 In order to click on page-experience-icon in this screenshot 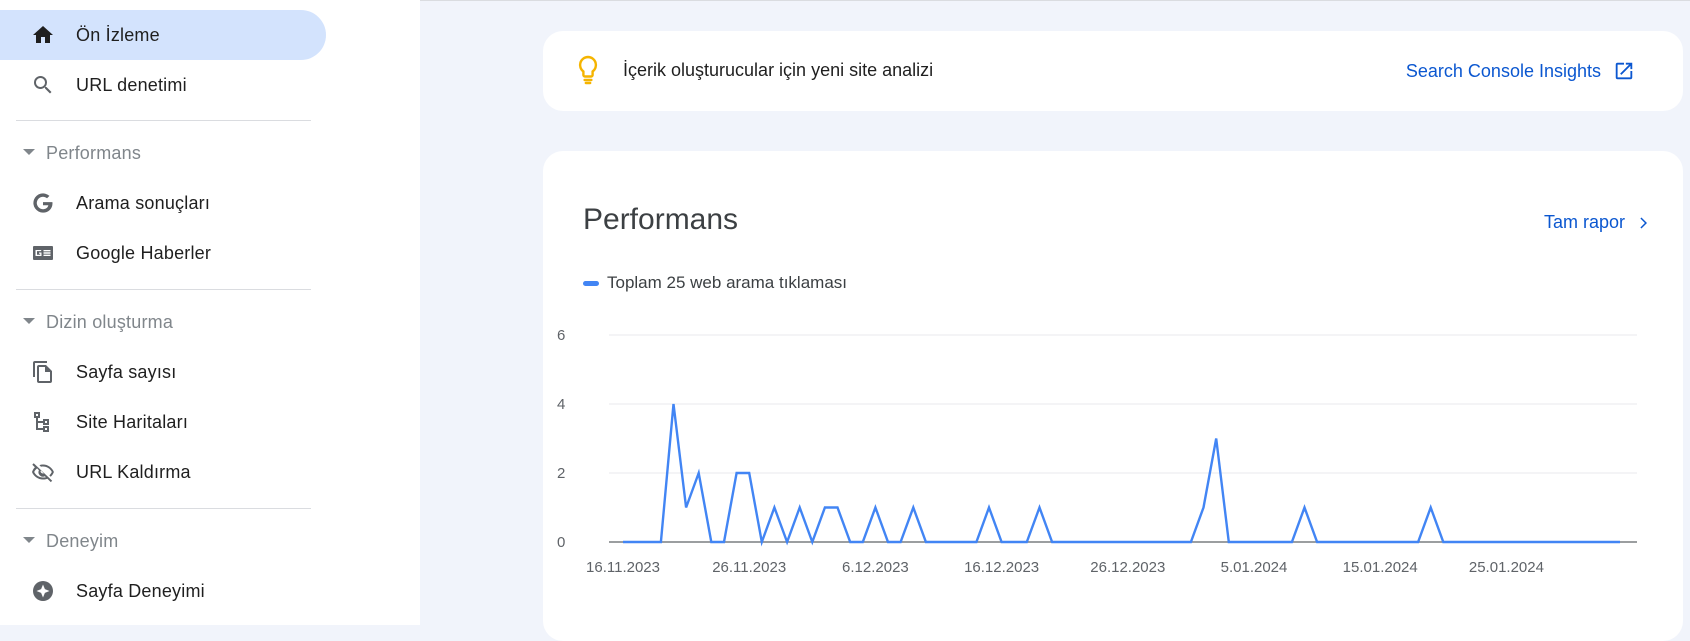, I will do `click(43, 591)`.